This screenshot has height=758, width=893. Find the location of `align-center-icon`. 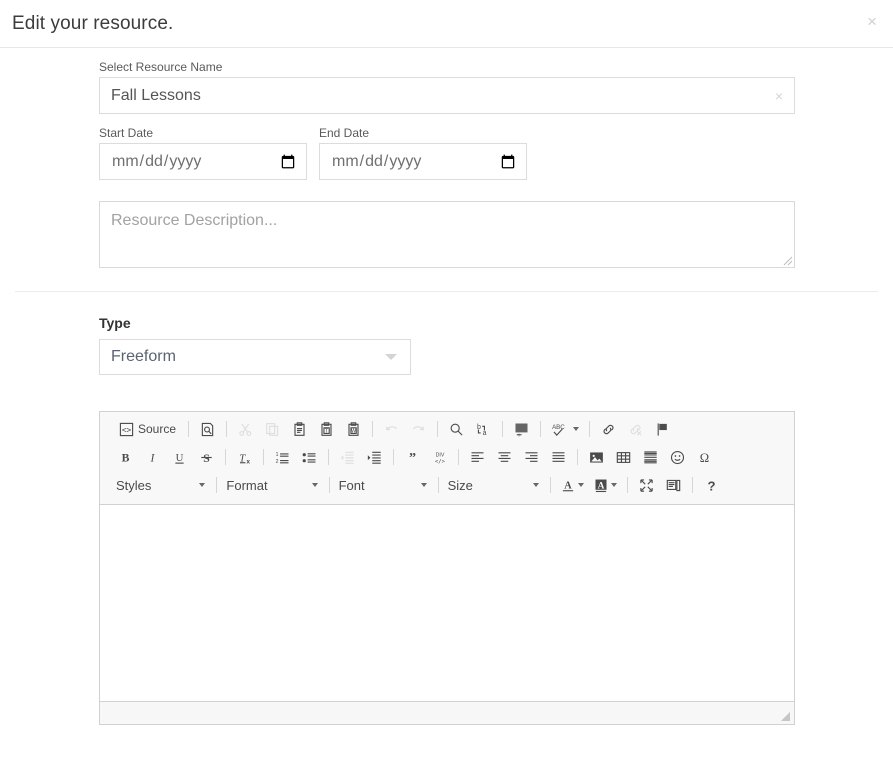

align-center-icon is located at coordinates (504, 457).